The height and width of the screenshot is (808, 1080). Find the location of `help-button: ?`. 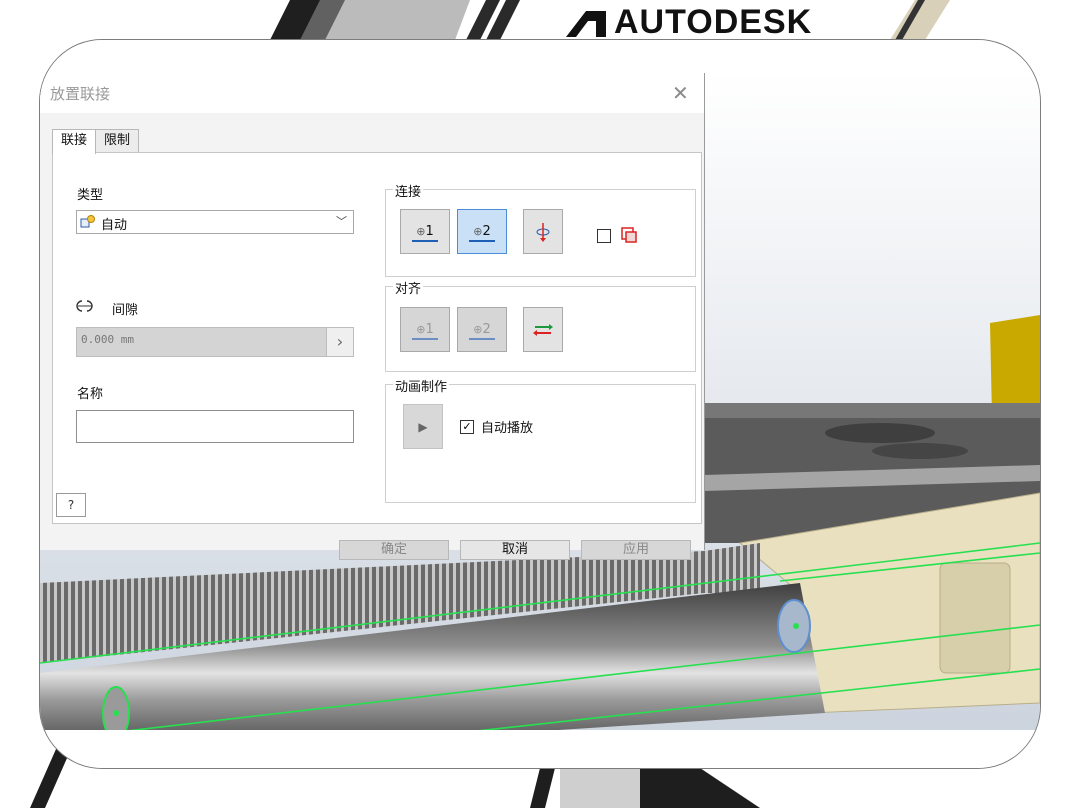

help-button: ? is located at coordinates (71, 505).